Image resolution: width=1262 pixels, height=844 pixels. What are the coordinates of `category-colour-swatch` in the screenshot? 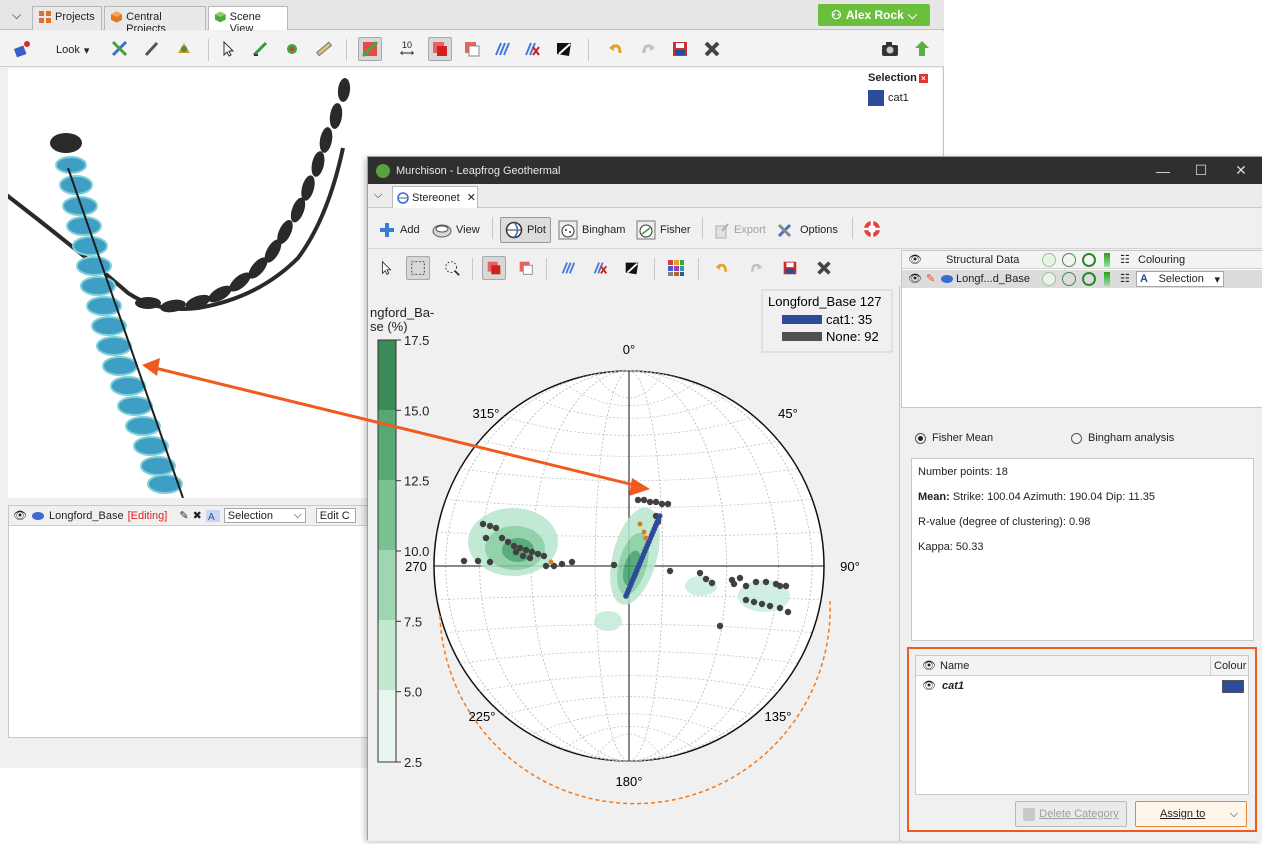 It's located at (1233, 686).